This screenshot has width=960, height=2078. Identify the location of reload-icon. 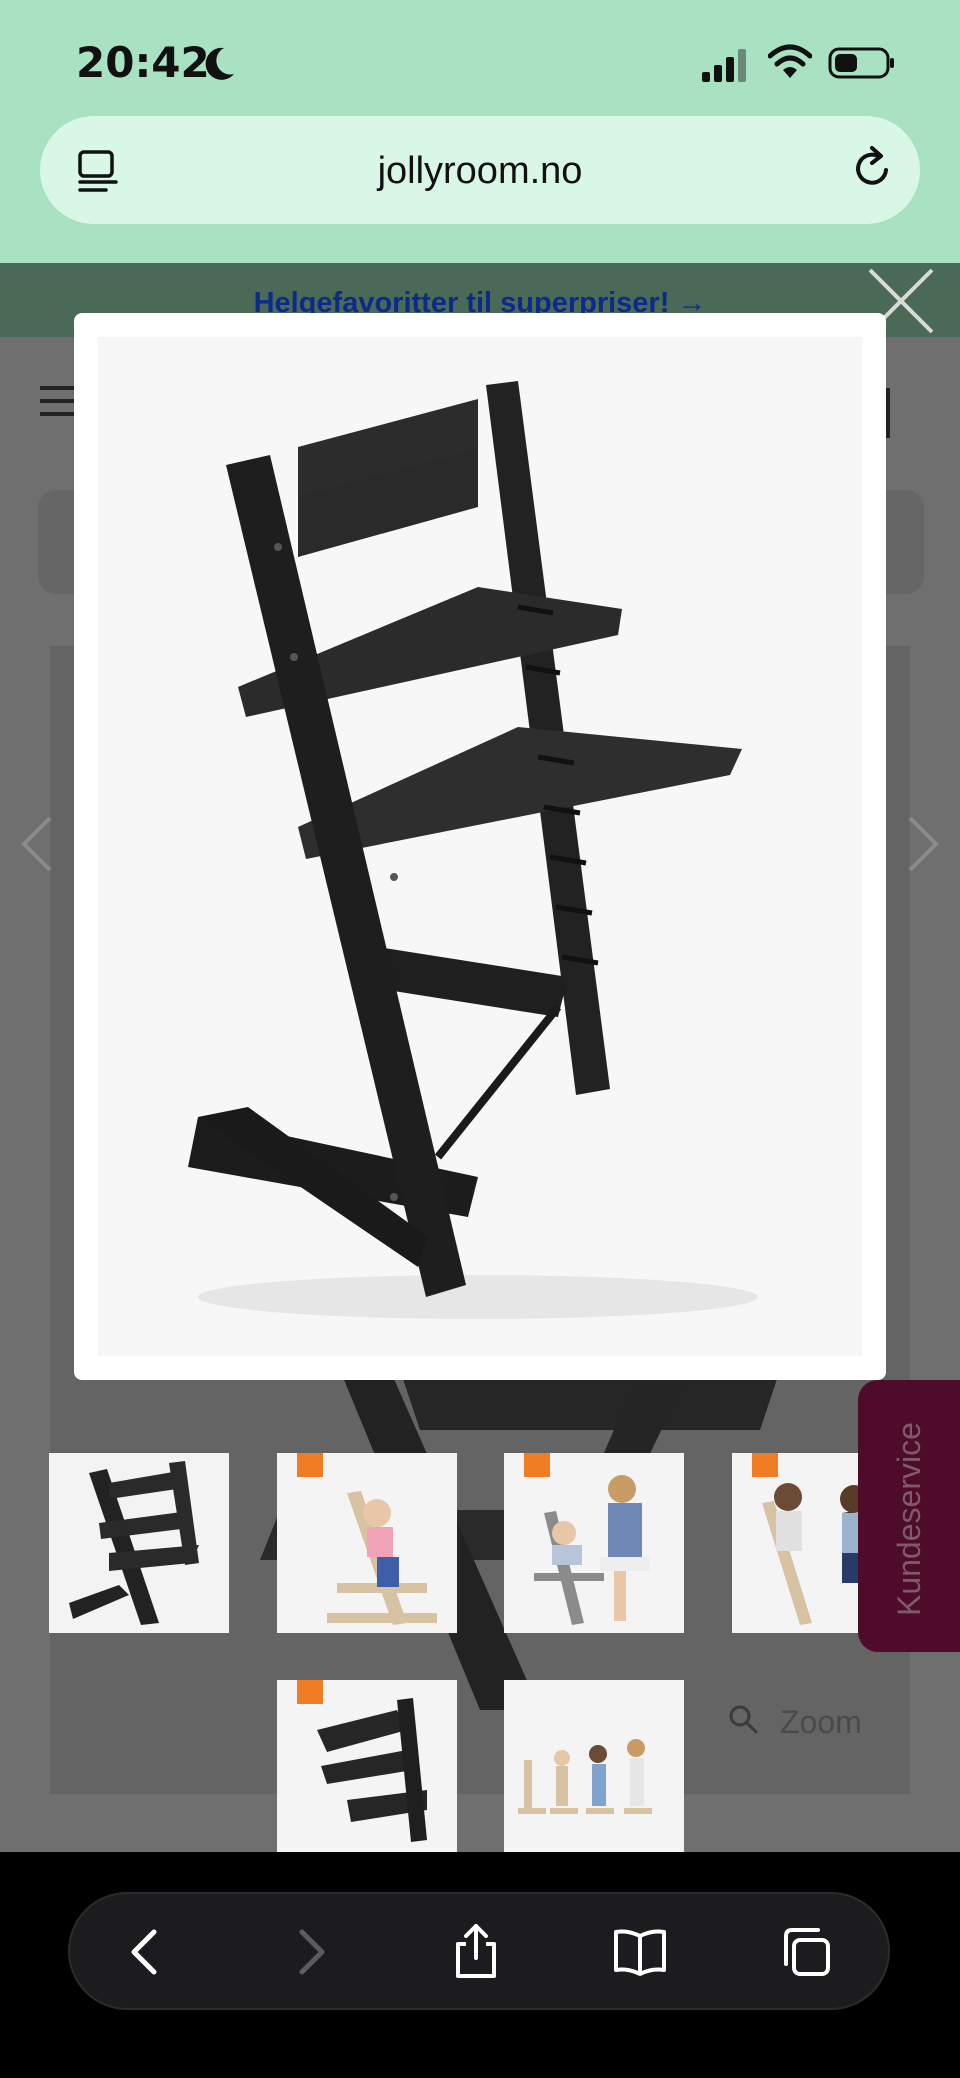
(872, 168).